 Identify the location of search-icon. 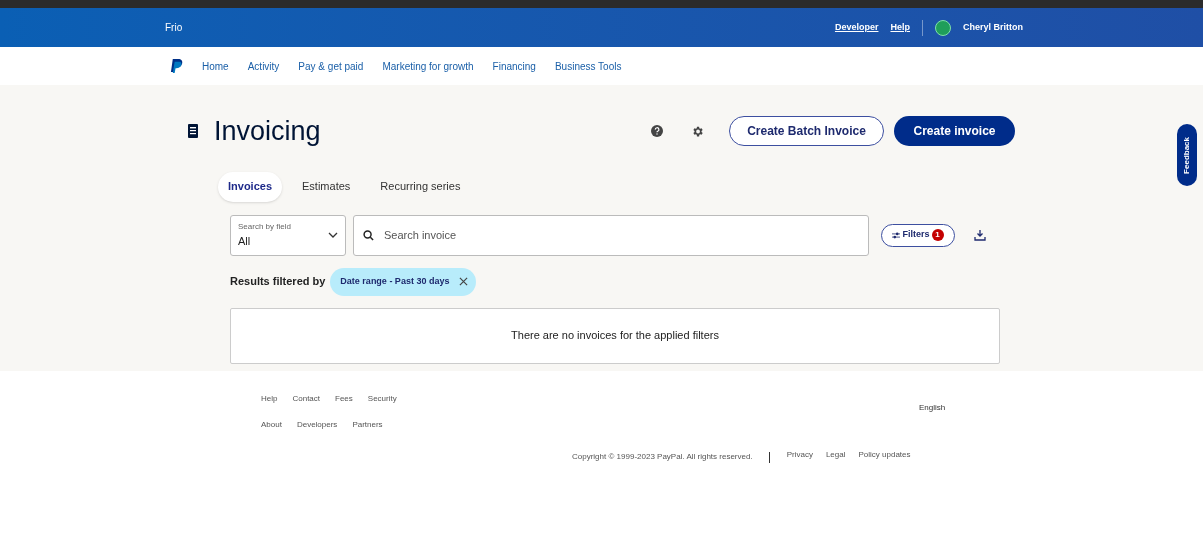
(368, 235).